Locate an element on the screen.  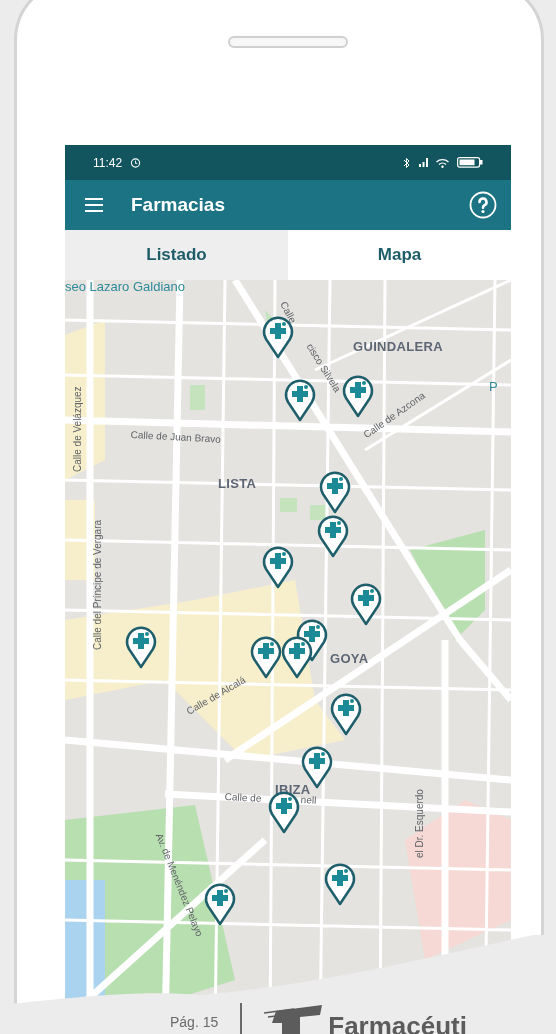
map-label: LISTA is located at coordinates (237, 483).